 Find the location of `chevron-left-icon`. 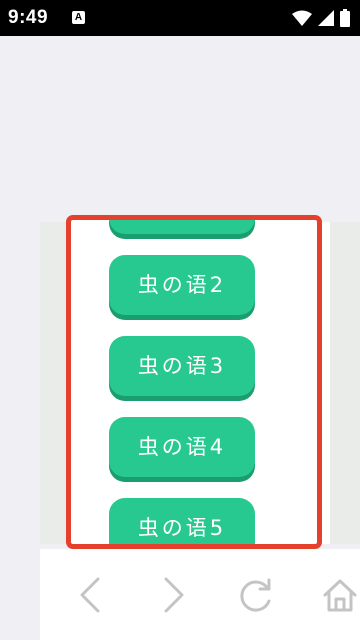

chevron-left-icon is located at coordinates (90, 595).